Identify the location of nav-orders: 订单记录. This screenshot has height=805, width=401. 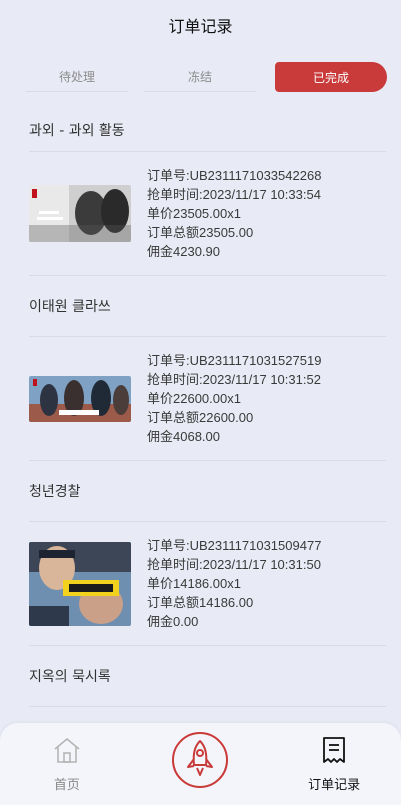
(334, 764).